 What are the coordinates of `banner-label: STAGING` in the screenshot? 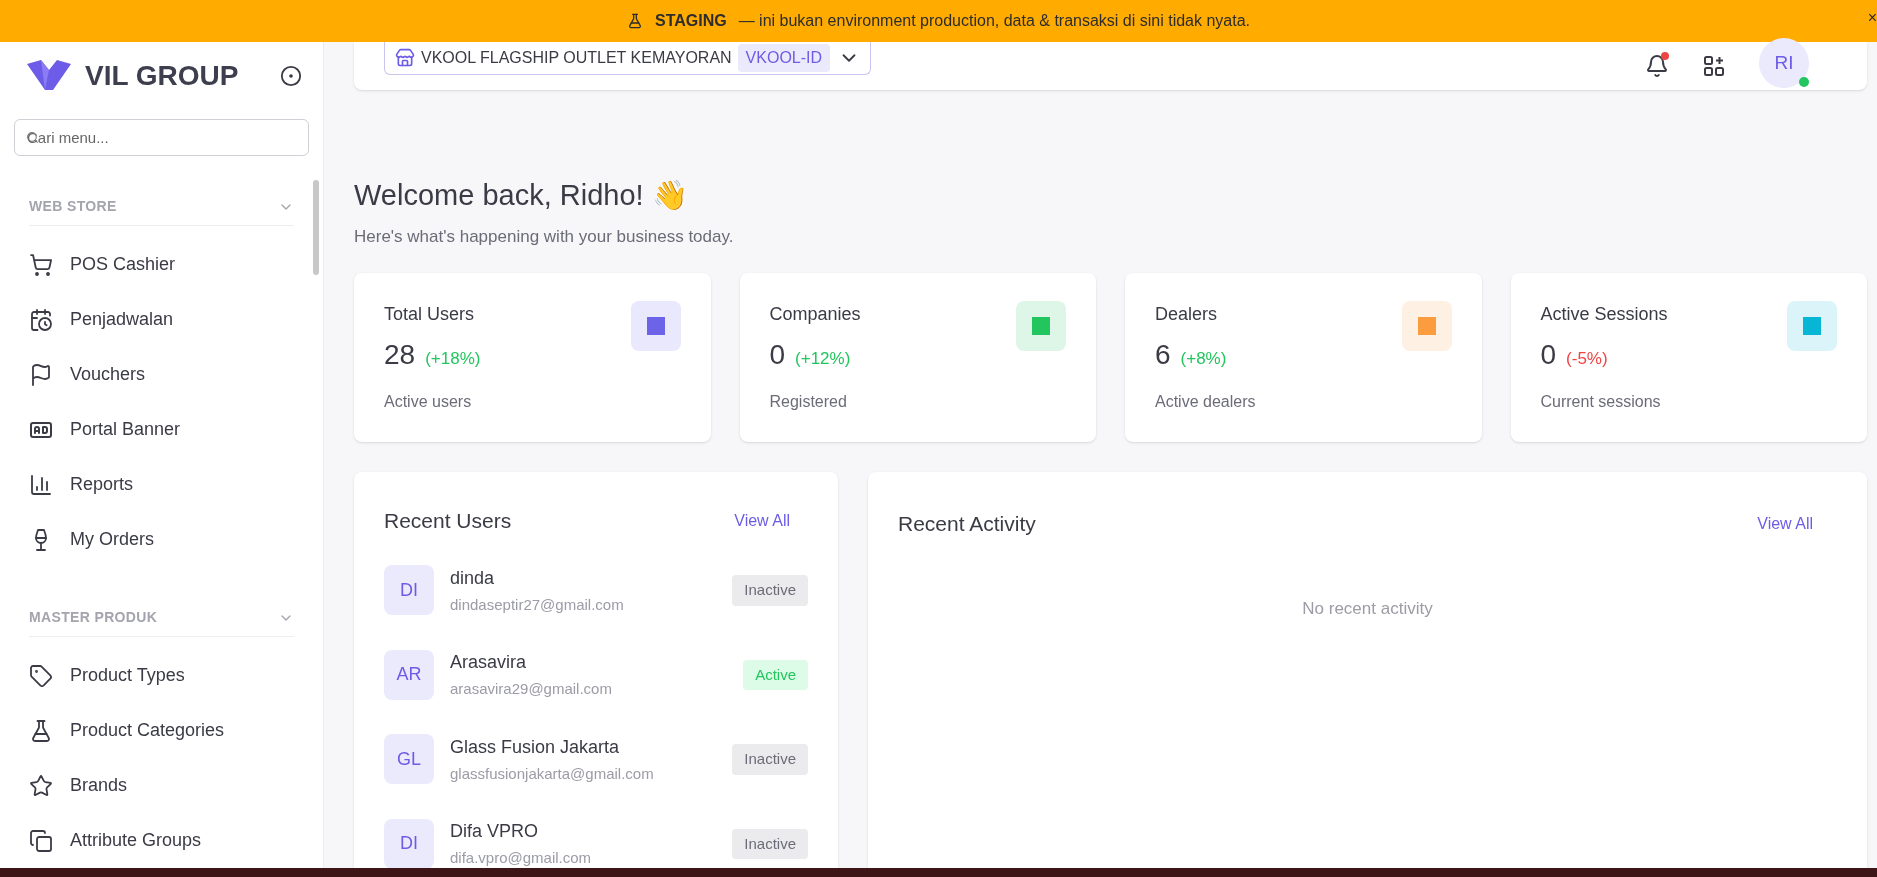 It's located at (690, 21).